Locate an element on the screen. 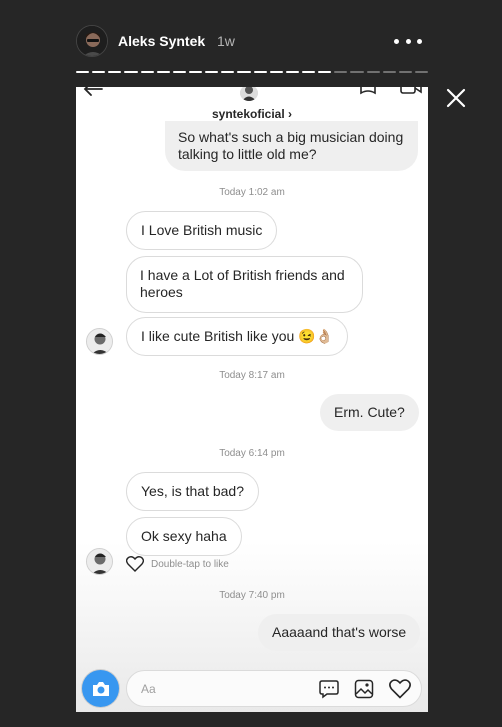 This screenshot has width=502, height=727. avatar-portrait-icon is located at coordinates (92, 41).